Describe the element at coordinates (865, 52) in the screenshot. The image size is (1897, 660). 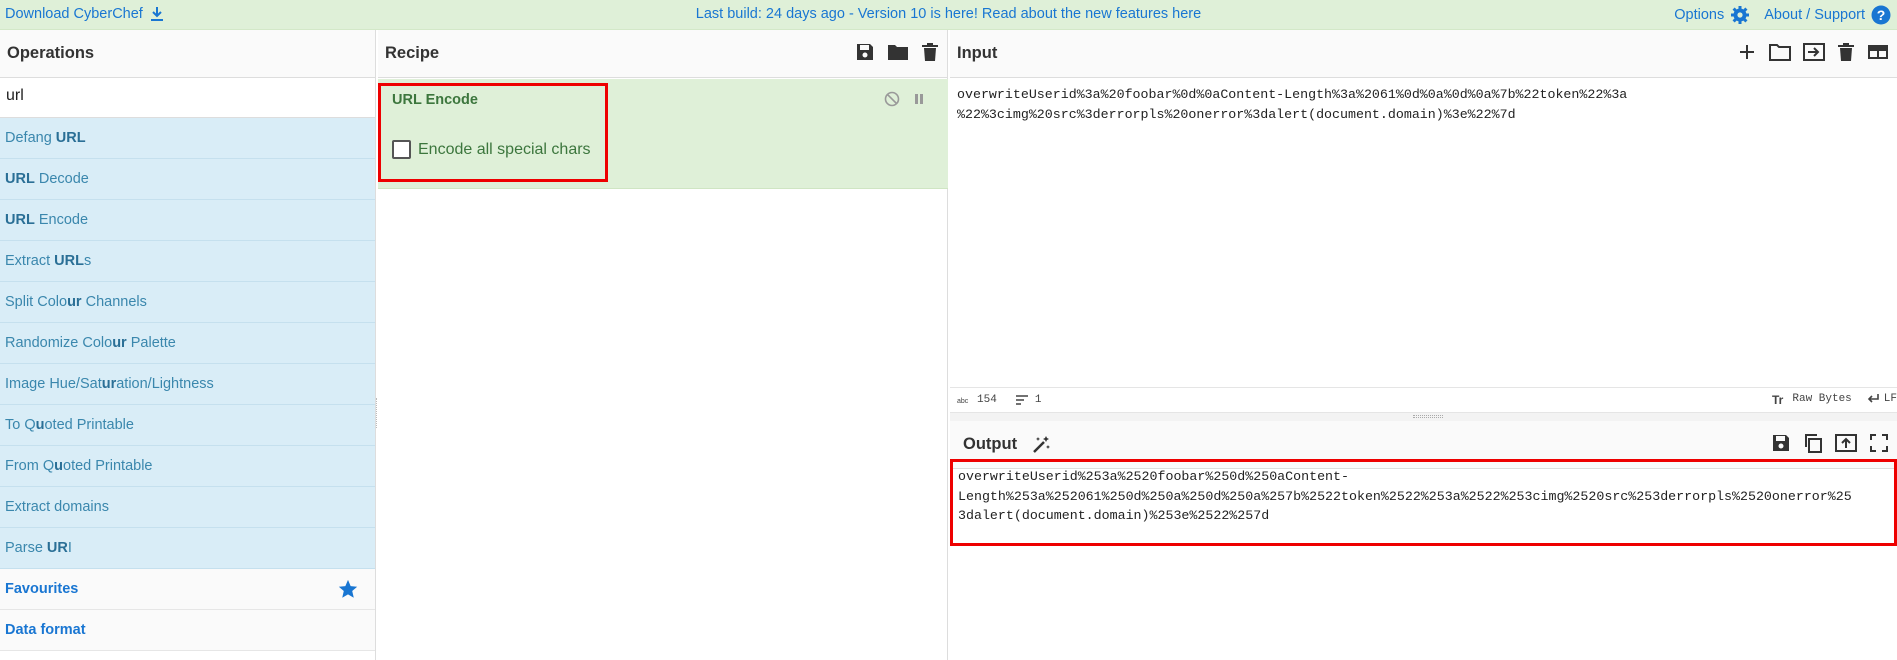
I see `save-icon` at that location.